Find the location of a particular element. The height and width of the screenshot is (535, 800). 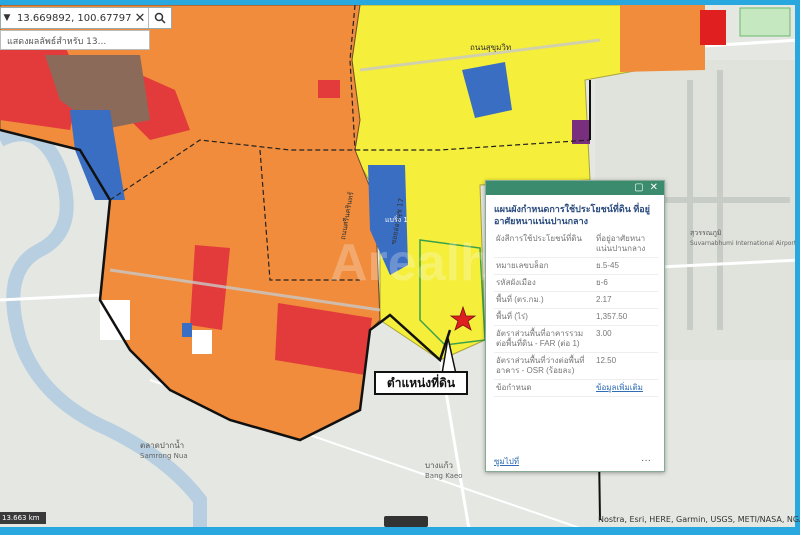

attr-label: ข้อกำหนด is located at coordinates (544, 388).